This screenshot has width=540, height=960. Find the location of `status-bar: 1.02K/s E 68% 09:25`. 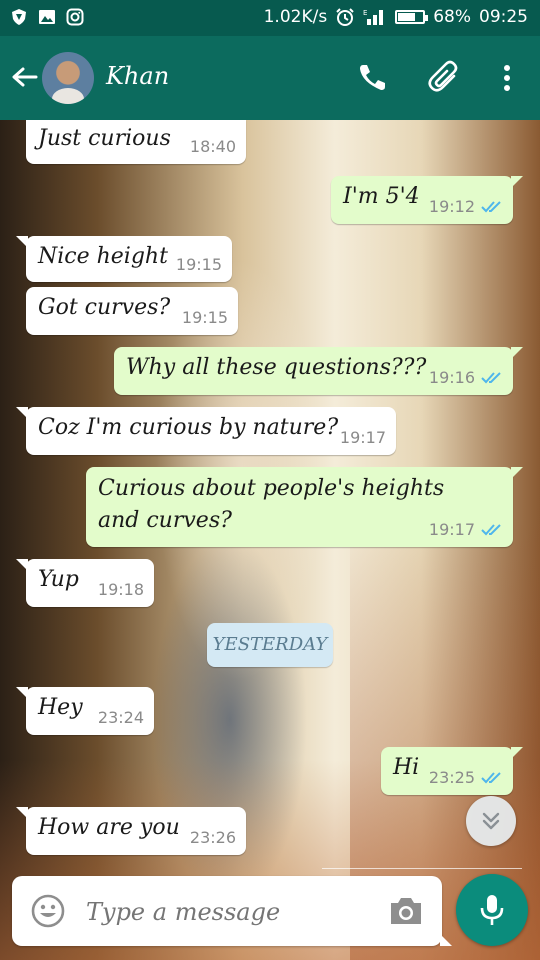

status-bar: 1.02K/s E 68% 09:25 is located at coordinates (270, 18).